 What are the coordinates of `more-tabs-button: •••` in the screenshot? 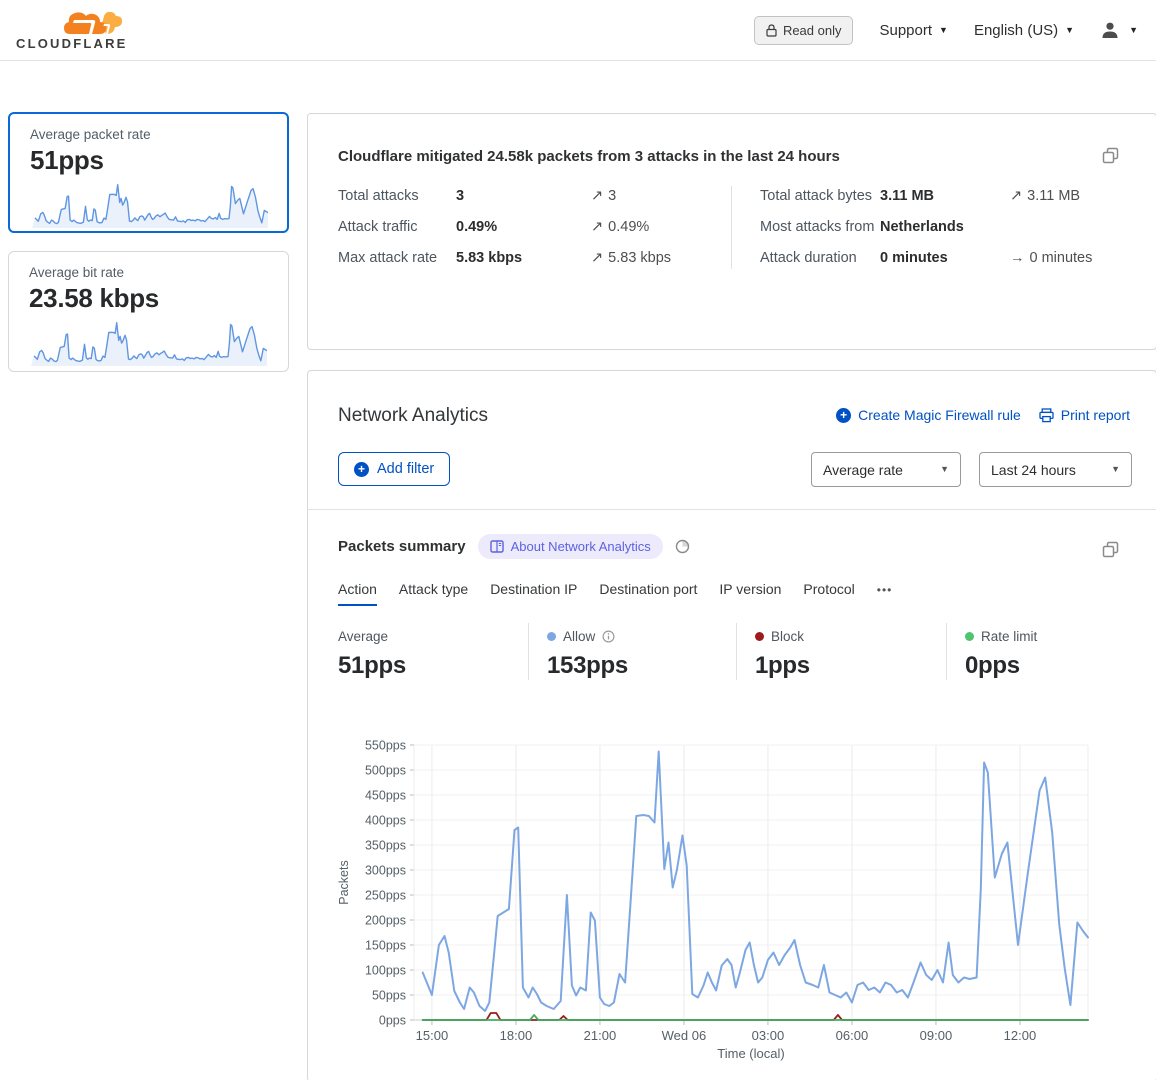 It's located at (885, 593).